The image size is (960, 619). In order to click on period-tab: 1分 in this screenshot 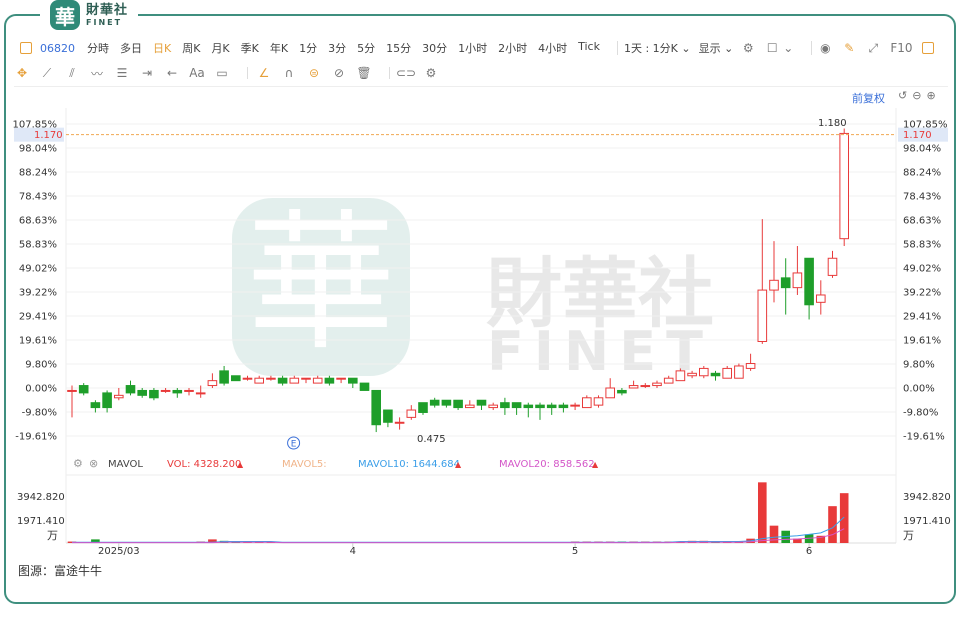, I will do `click(308, 48)`.